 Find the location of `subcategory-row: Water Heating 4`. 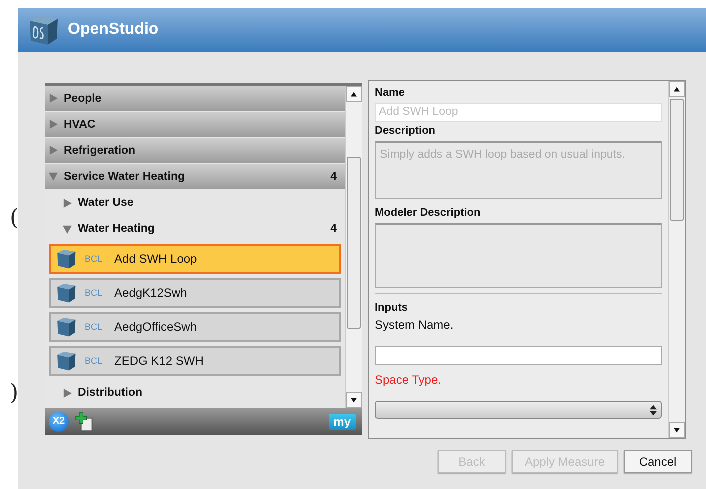

subcategory-row: Water Heating 4 is located at coordinates (195, 229).